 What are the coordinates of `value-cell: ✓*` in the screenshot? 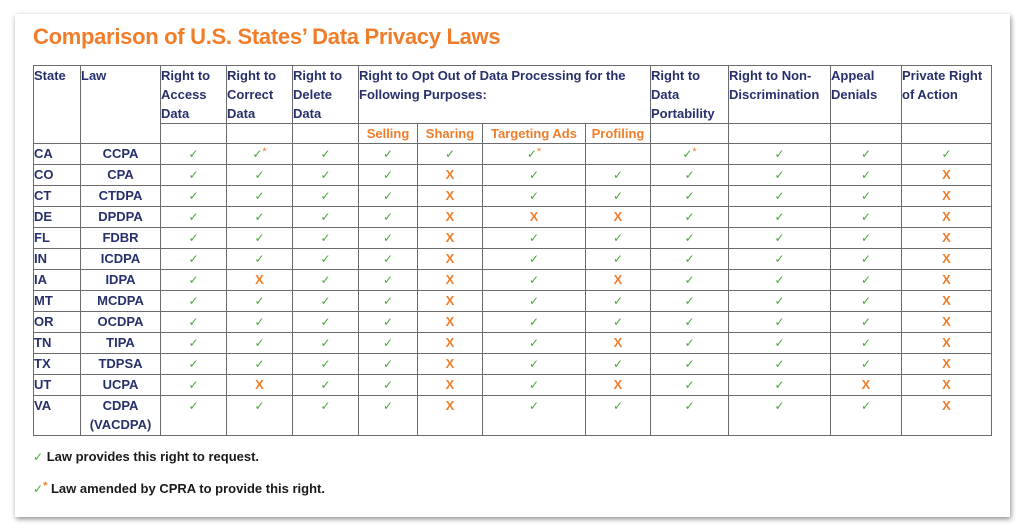 It's located at (534, 154).